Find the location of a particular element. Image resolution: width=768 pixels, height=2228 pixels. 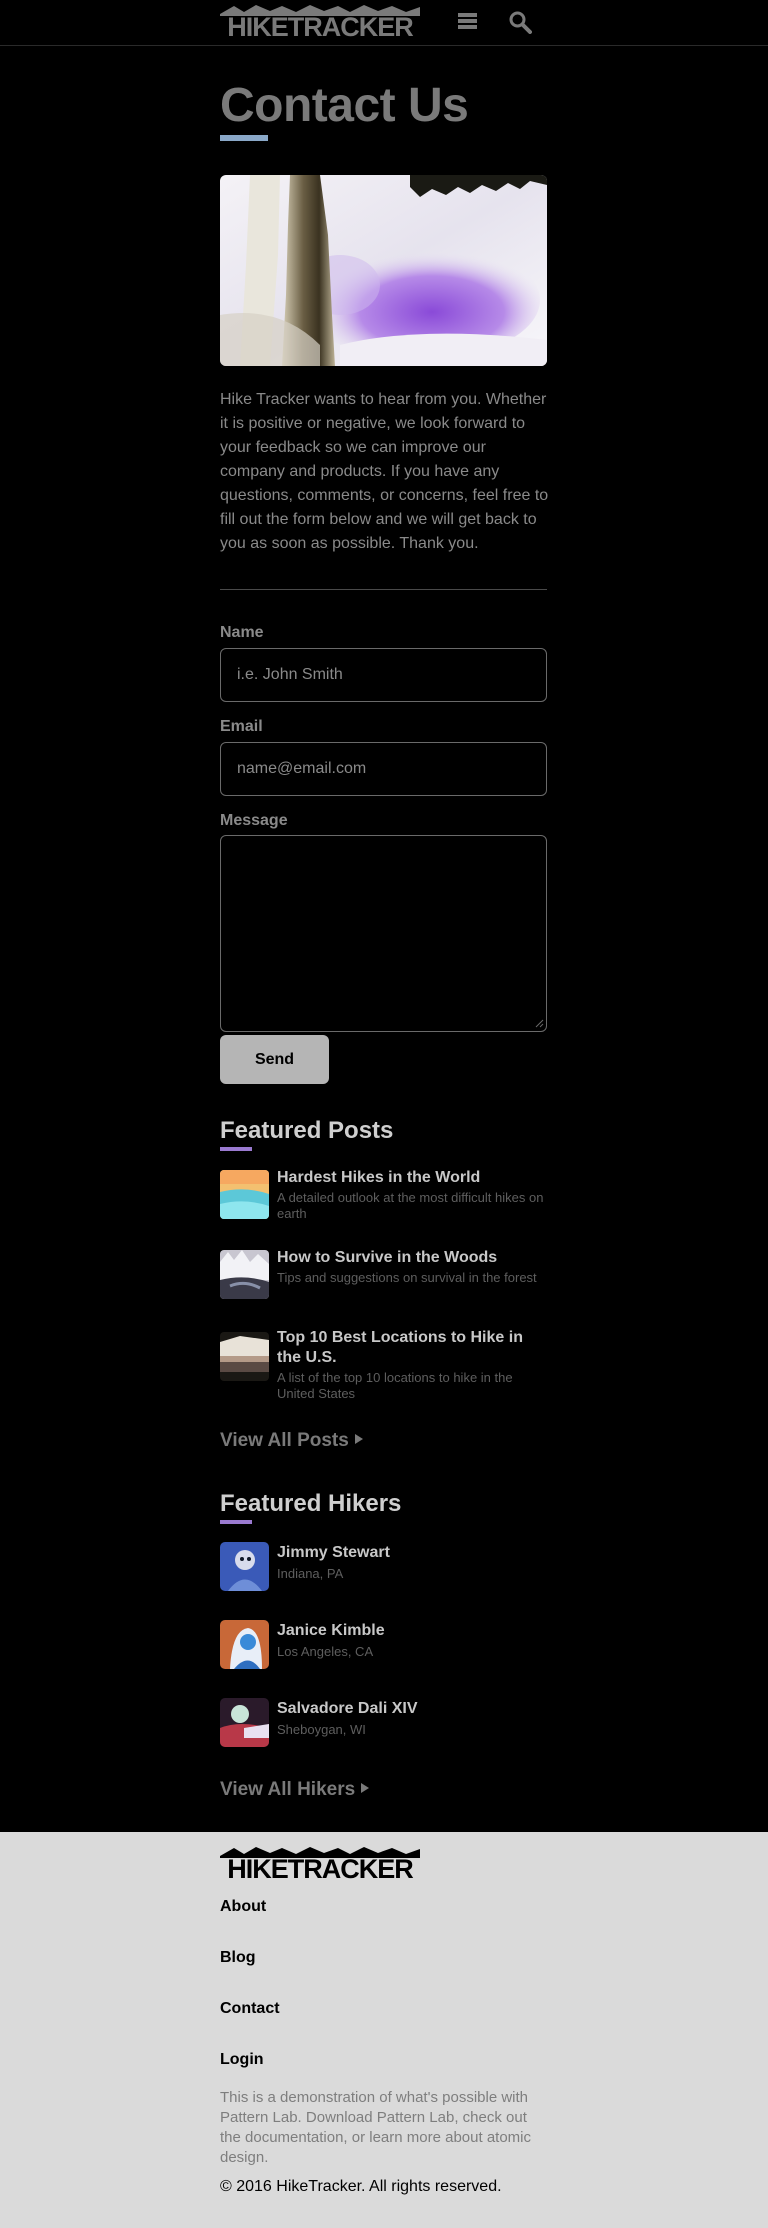

footer-link-login: Login is located at coordinates (242, 2060).